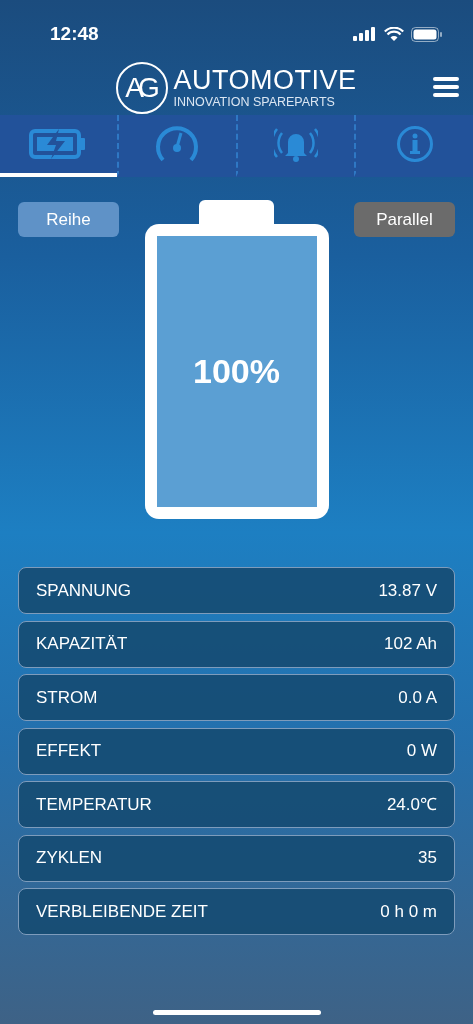 The width and height of the screenshot is (473, 1024). Describe the element at coordinates (427, 858) in the screenshot. I see `reading-value: 35` at that location.